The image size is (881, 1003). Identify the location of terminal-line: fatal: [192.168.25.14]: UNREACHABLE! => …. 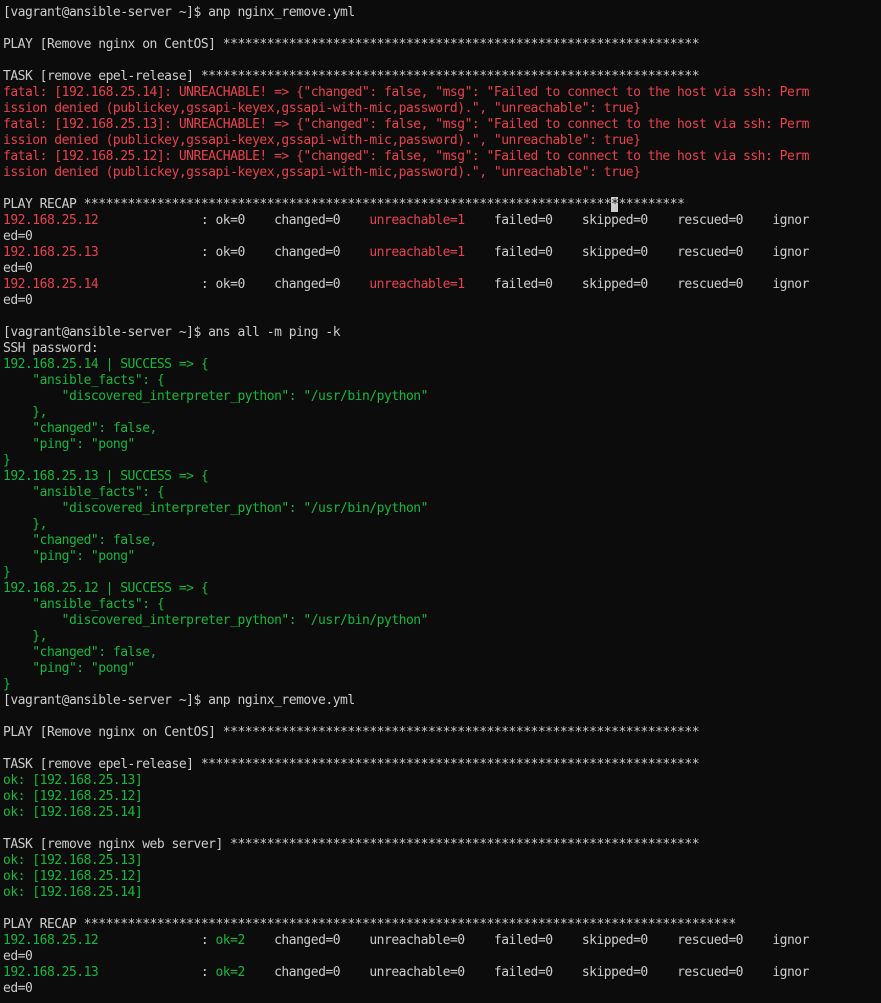
(440, 93).